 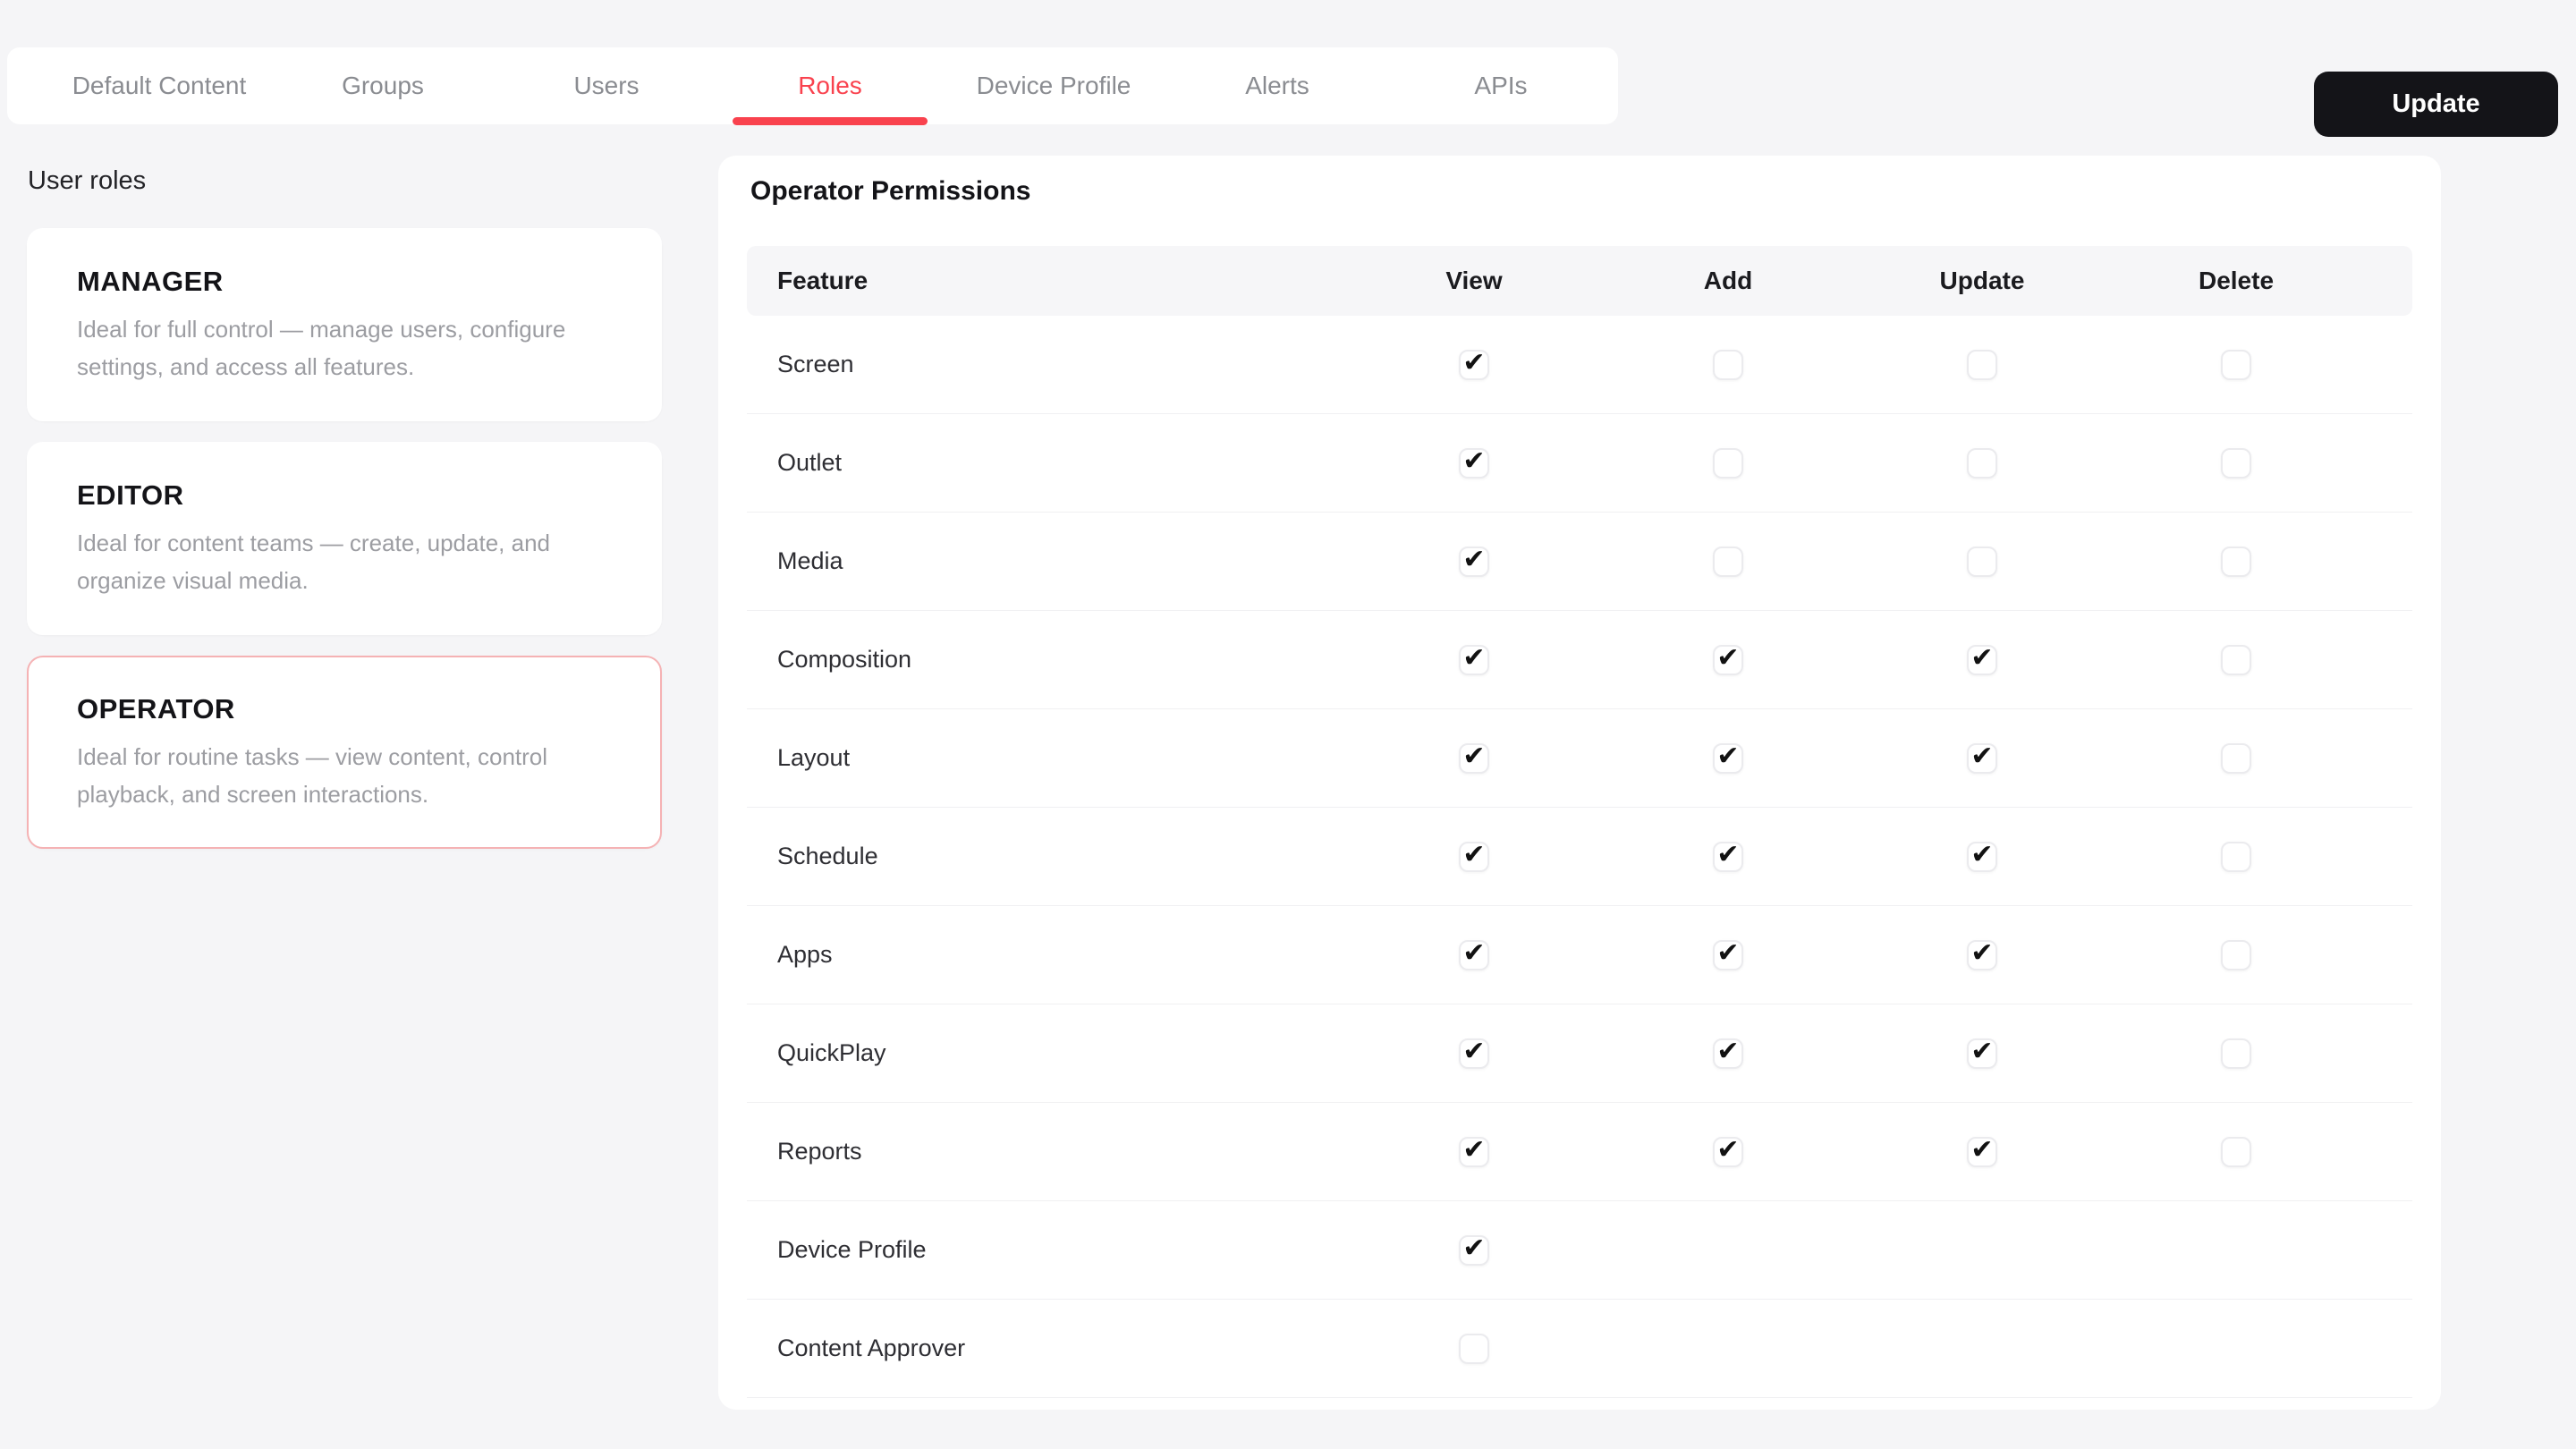 I want to click on tab-label: APIs, so click(x=1501, y=85).